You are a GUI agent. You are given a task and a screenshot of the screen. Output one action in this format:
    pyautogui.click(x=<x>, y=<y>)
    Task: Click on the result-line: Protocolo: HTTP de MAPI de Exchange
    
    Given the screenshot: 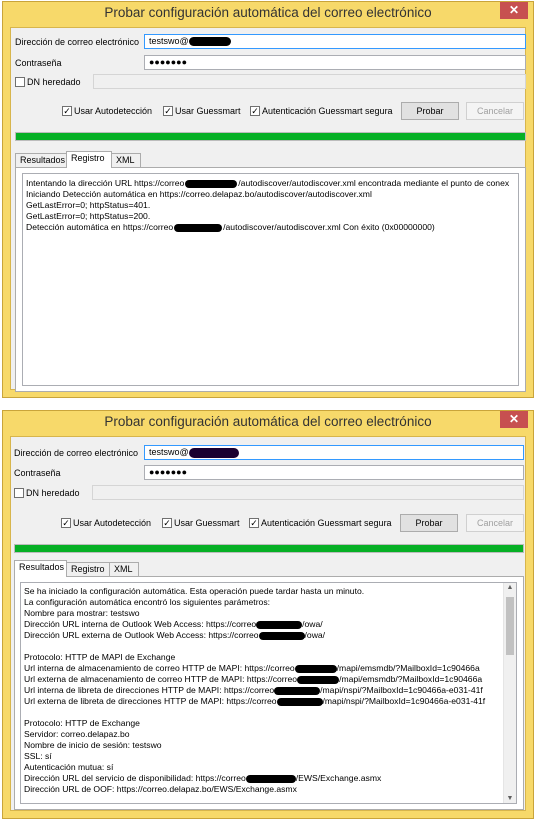 What is the action you would take?
    pyautogui.click(x=100, y=657)
    